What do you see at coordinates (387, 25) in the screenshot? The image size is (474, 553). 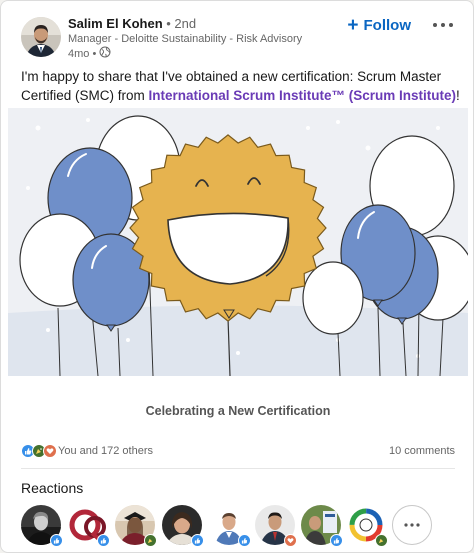 I see `follow-label: Follow` at bounding box center [387, 25].